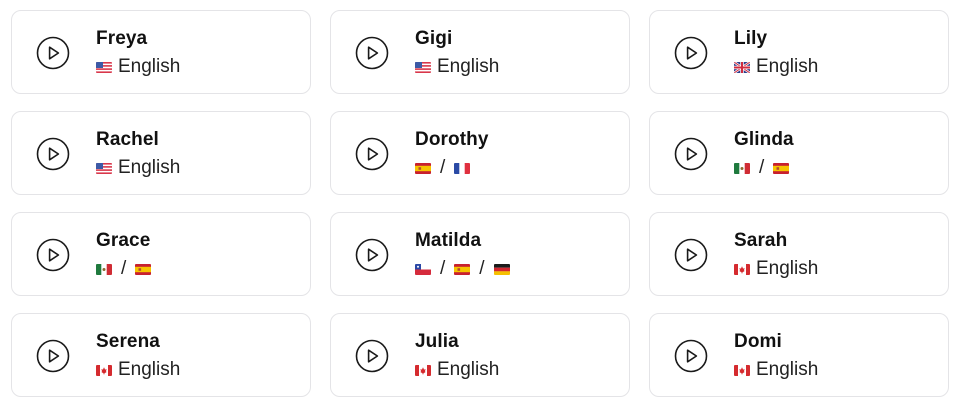 The height and width of the screenshot is (412, 968). I want to click on voice-name: Glinda, so click(764, 139).